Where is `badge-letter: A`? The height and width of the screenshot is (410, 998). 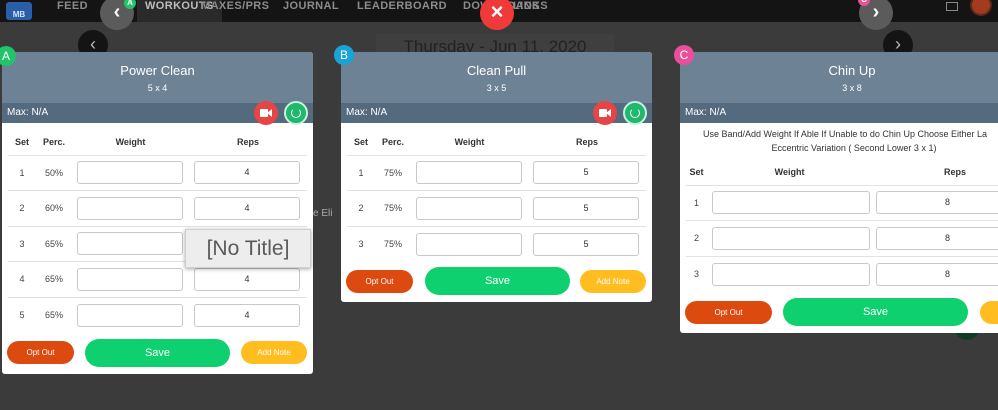 badge-letter: A is located at coordinates (5, 56).